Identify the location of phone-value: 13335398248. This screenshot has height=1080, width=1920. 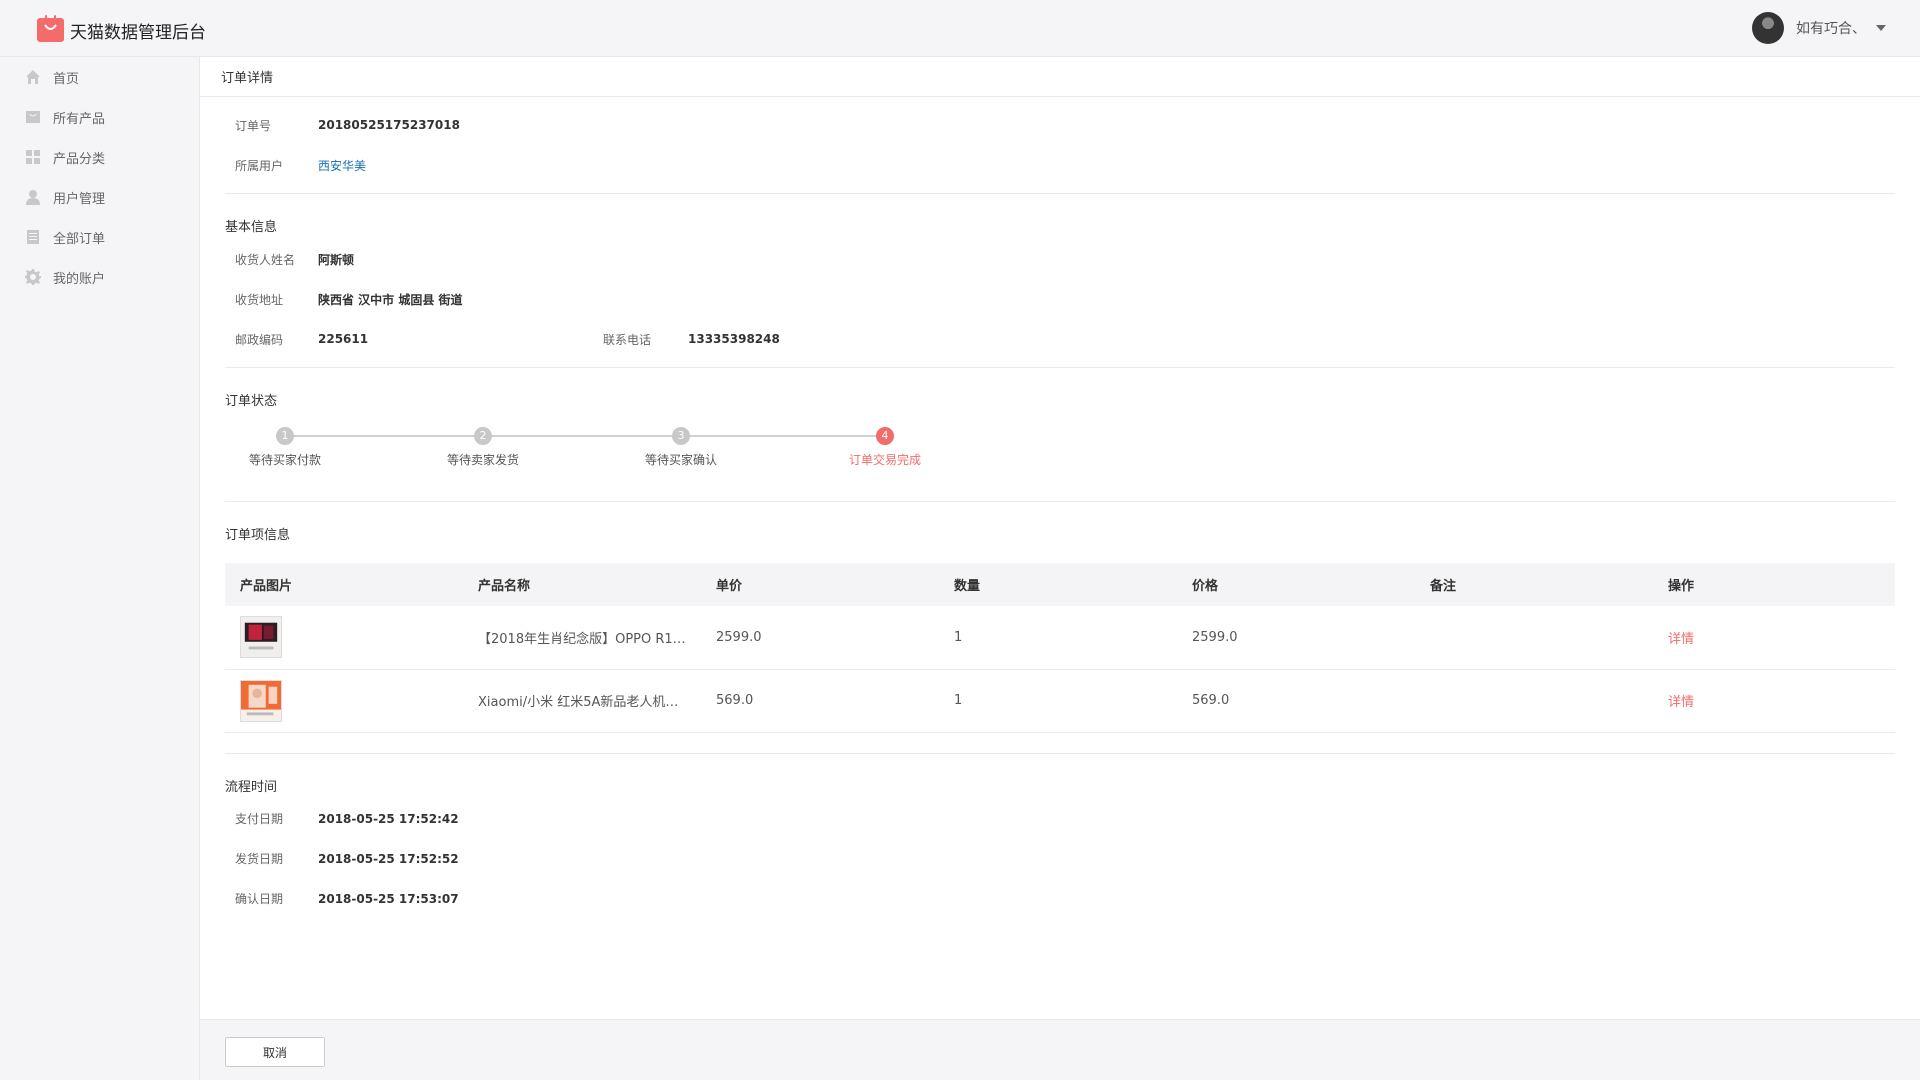
(734, 339).